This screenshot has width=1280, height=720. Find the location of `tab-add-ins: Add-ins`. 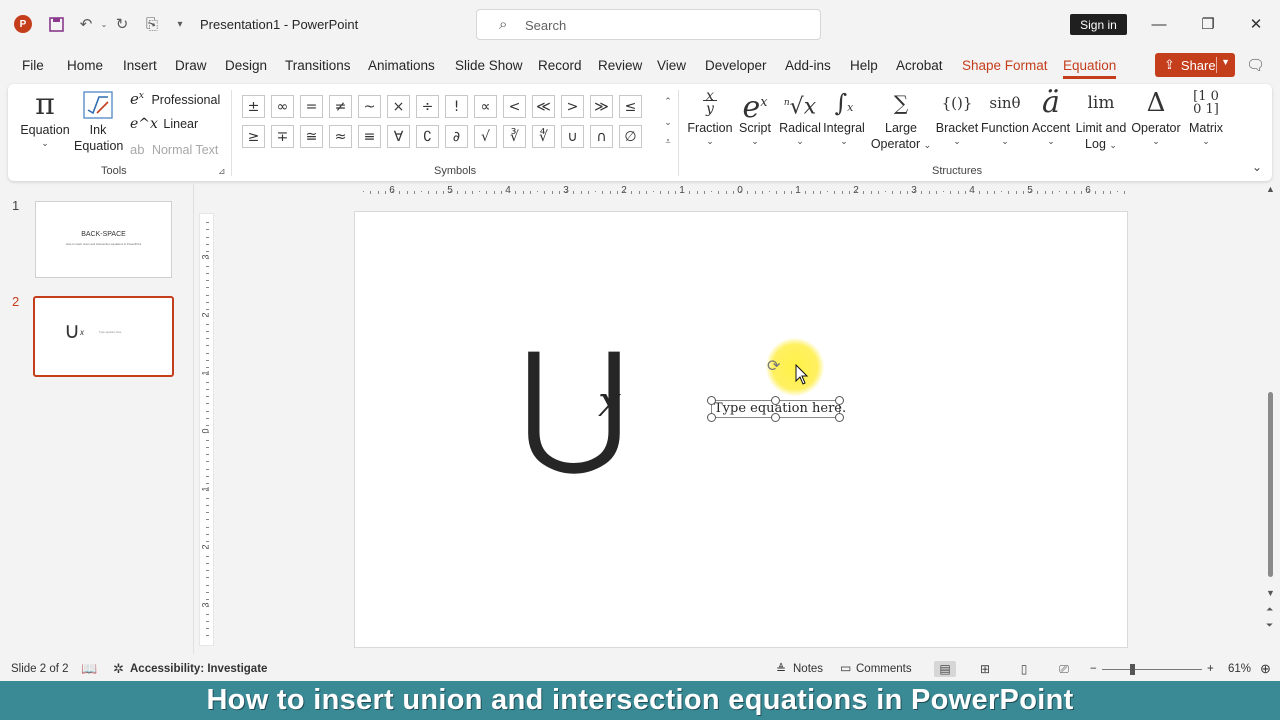

tab-add-ins: Add-ins is located at coordinates (808, 65).